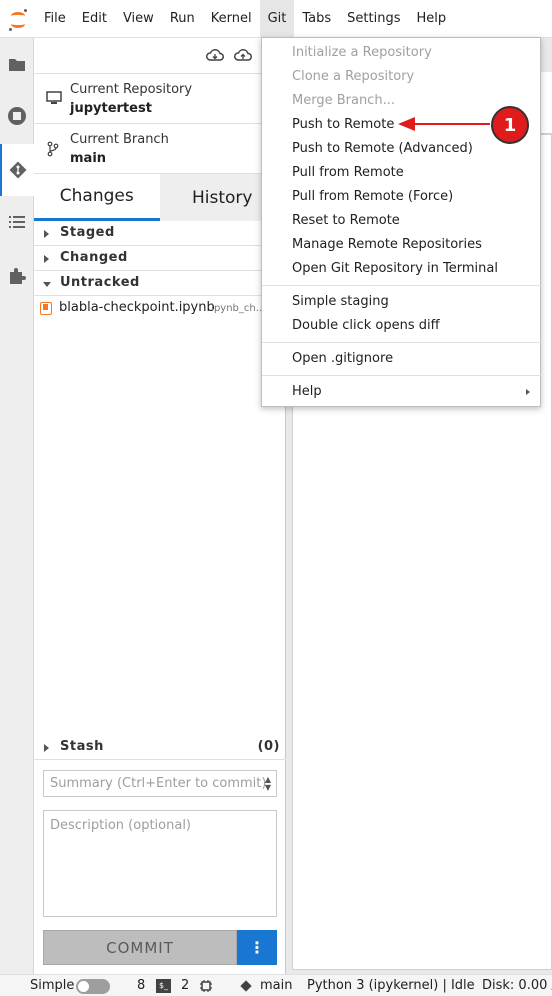 Image resolution: width=552 pixels, height=996 pixels. What do you see at coordinates (160, 863) in the screenshot?
I see `description-input: Description (optional)` at bounding box center [160, 863].